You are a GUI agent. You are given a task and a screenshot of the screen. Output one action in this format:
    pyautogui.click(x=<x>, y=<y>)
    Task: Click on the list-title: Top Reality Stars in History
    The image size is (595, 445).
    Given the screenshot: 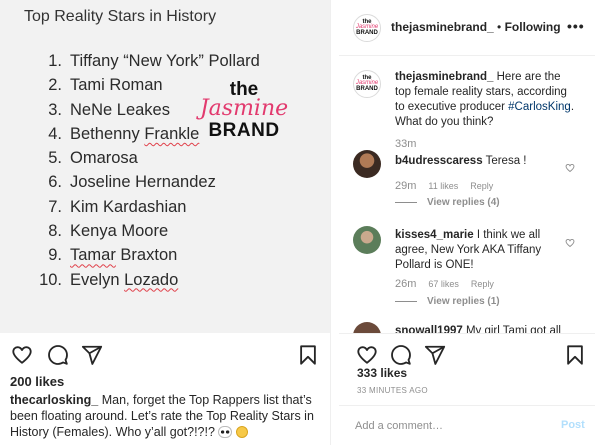 What is the action you would take?
    pyautogui.click(x=120, y=16)
    